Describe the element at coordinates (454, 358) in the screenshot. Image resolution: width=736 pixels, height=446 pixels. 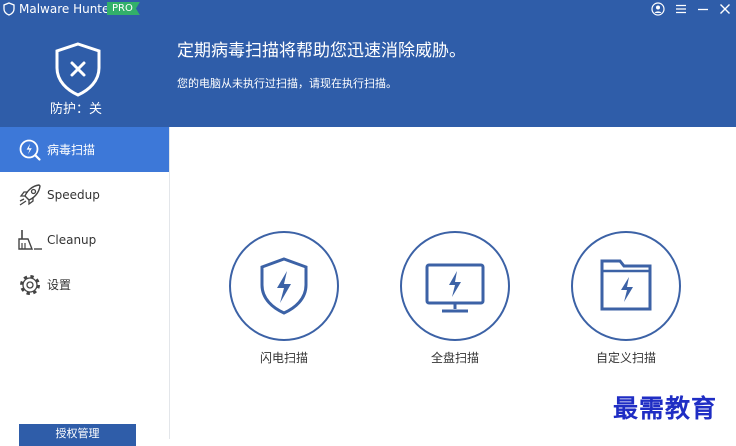
I see `full-scan-label: 全盘扫描` at that location.